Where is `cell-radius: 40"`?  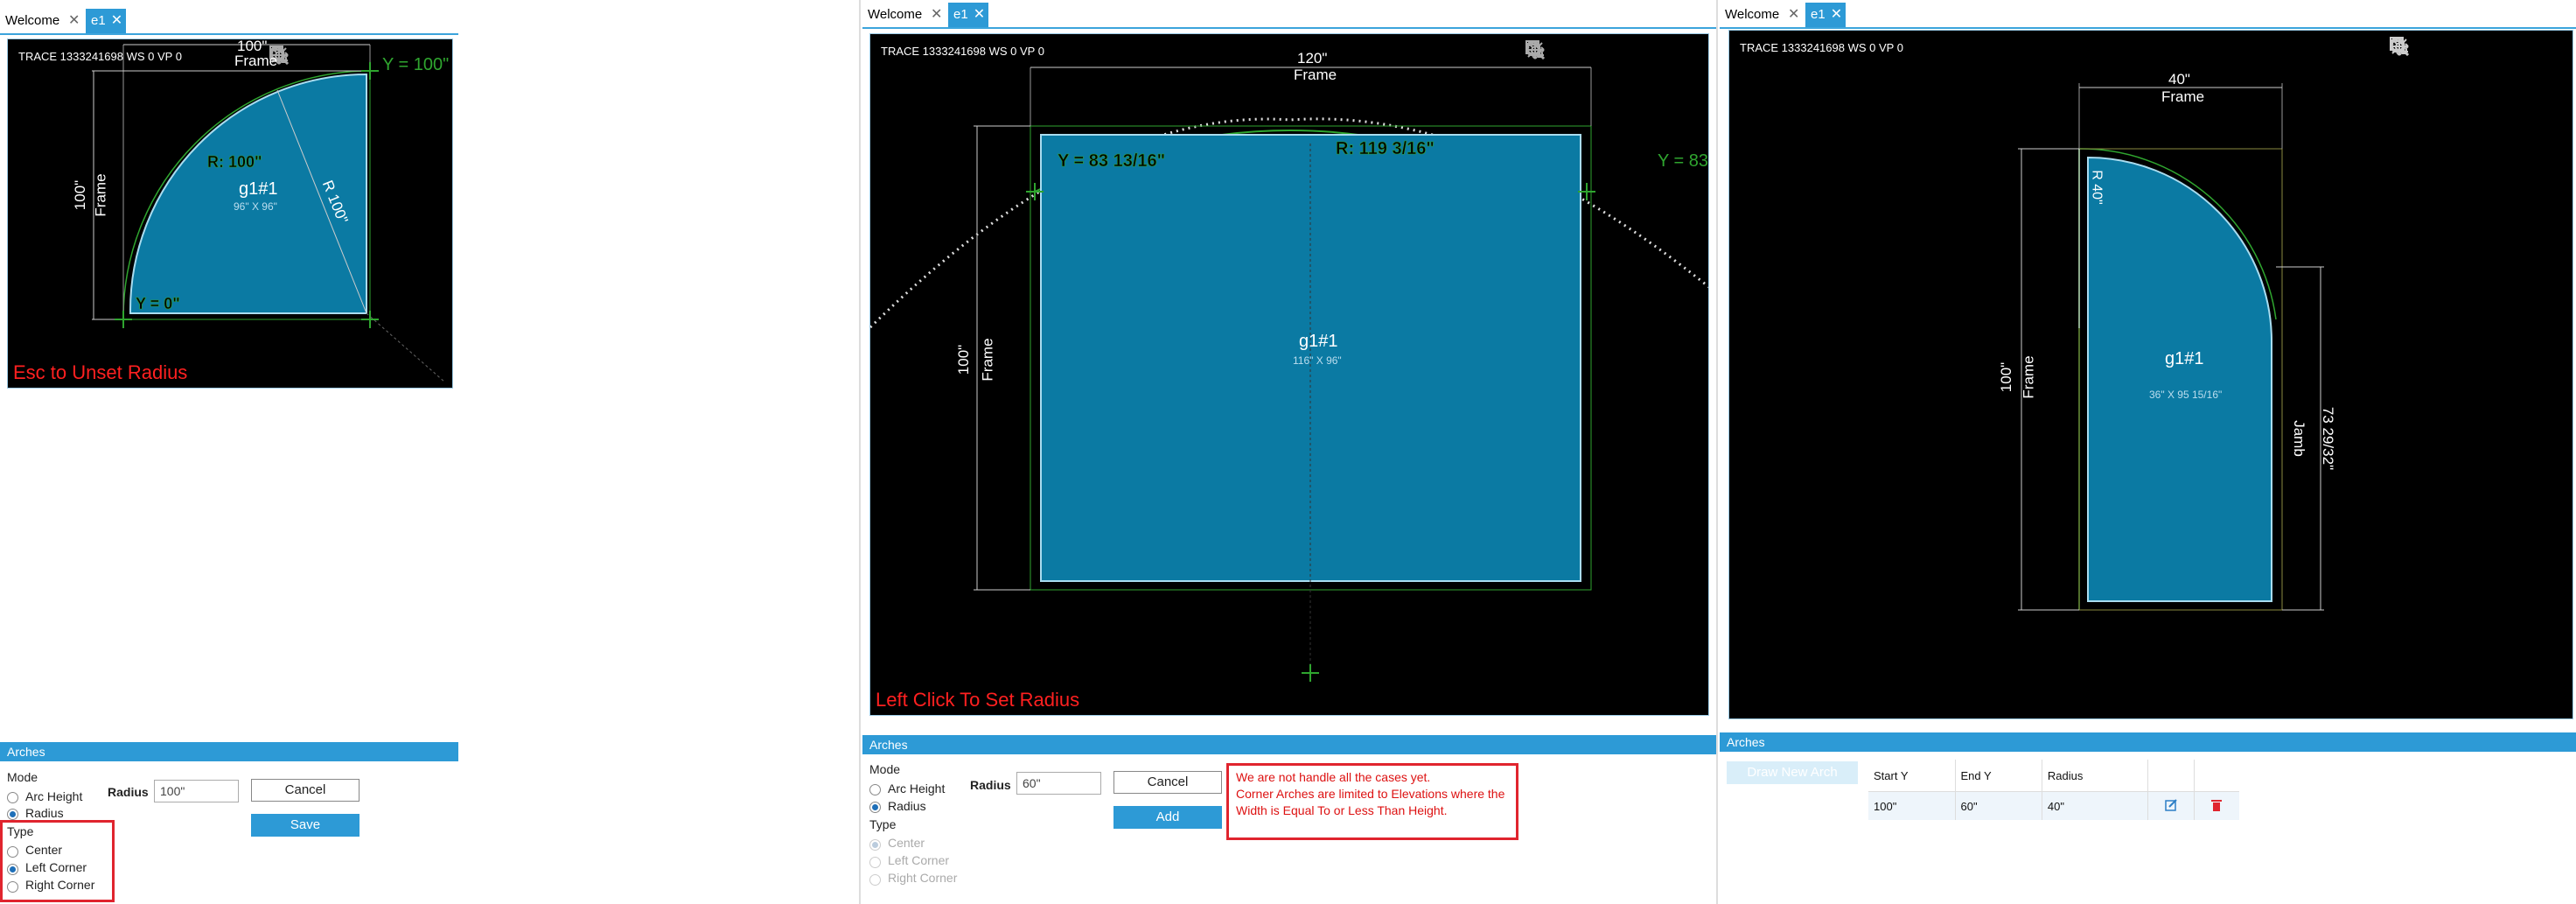 cell-radius: 40" is located at coordinates (2095, 806).